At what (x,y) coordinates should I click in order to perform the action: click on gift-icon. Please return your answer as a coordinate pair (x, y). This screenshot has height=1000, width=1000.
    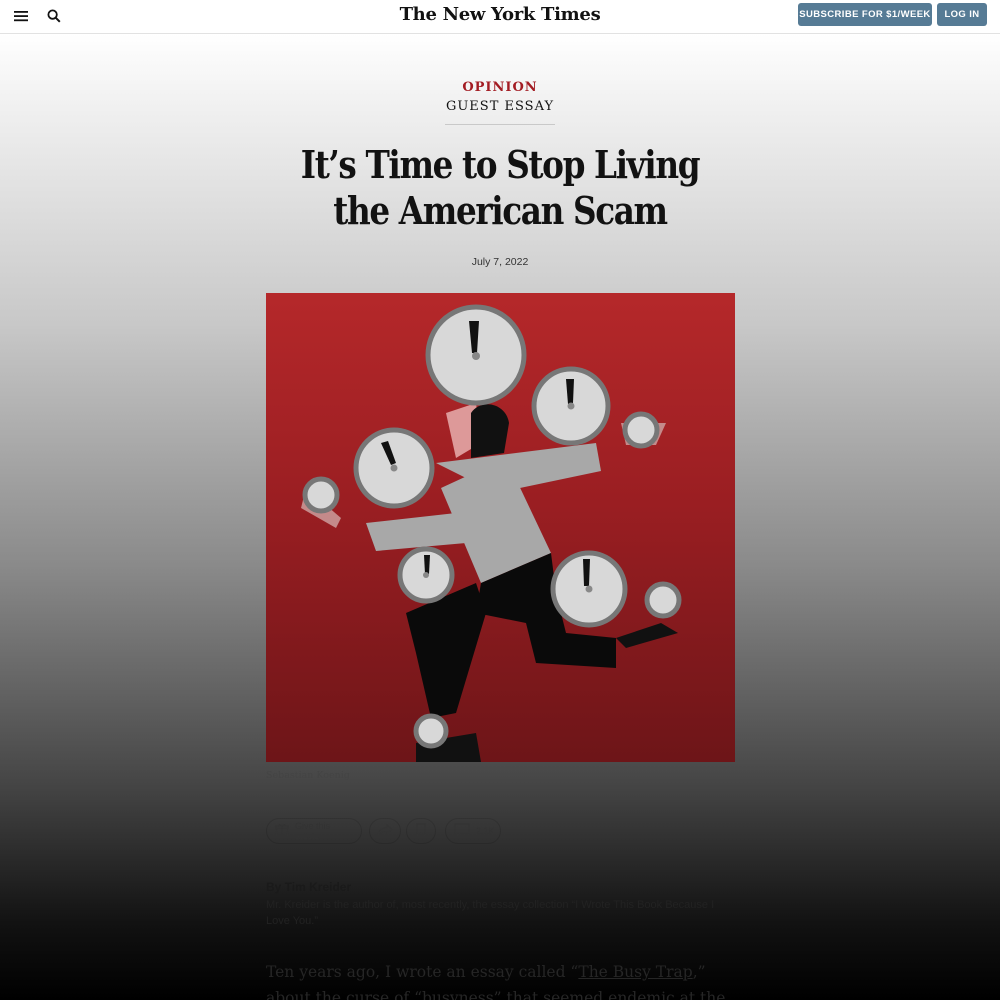
    Looking at the image, I should click on (282, 831).